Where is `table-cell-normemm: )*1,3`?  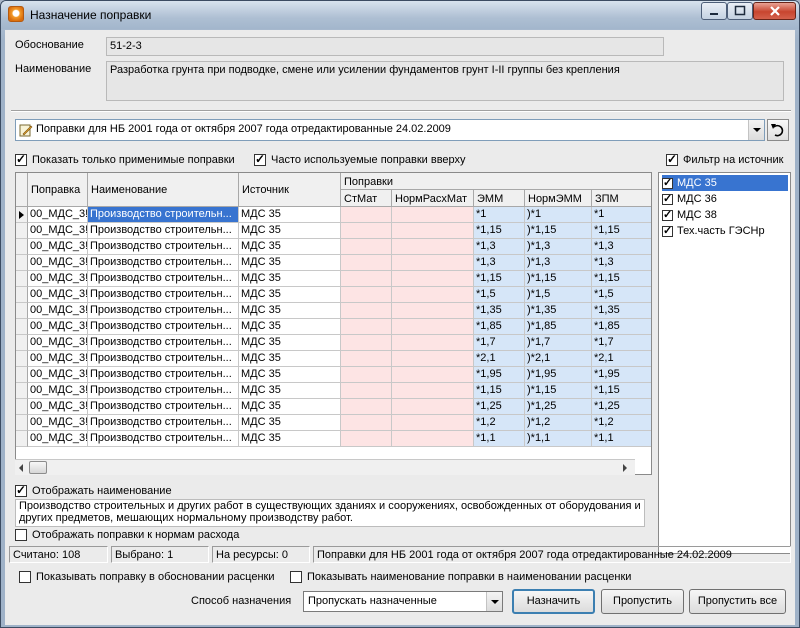
table-cell-normemm: )*1,3 is located at coordinates (558, 263).